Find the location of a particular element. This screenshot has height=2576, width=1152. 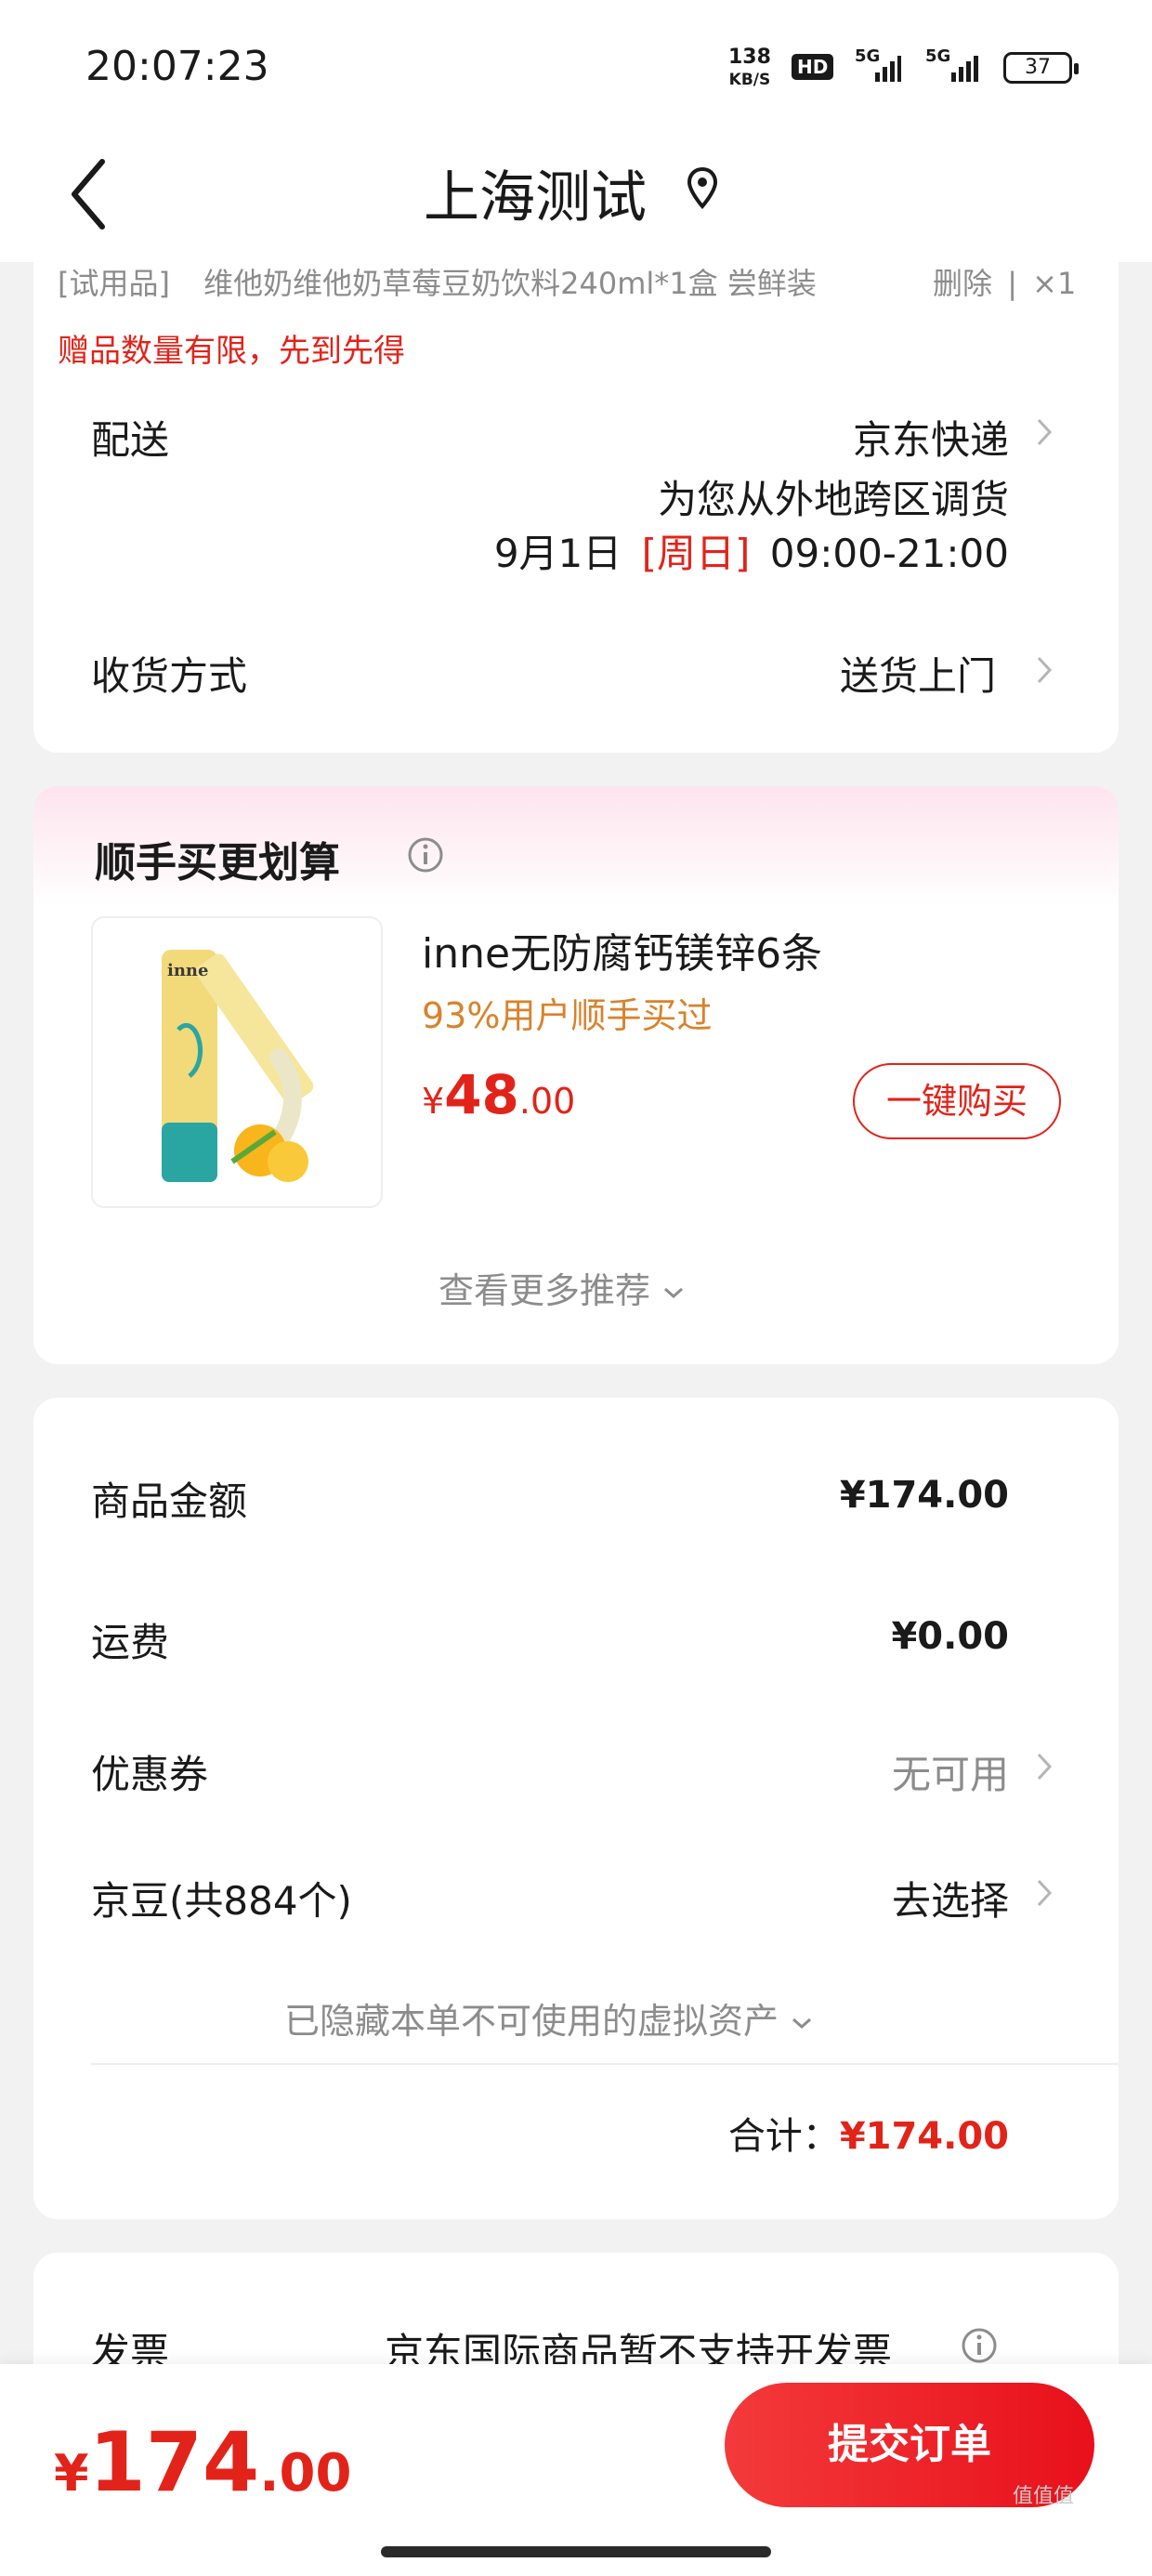

checkout-bar: ¥174.00 提交订单 is located at coordinates (576, 2470).